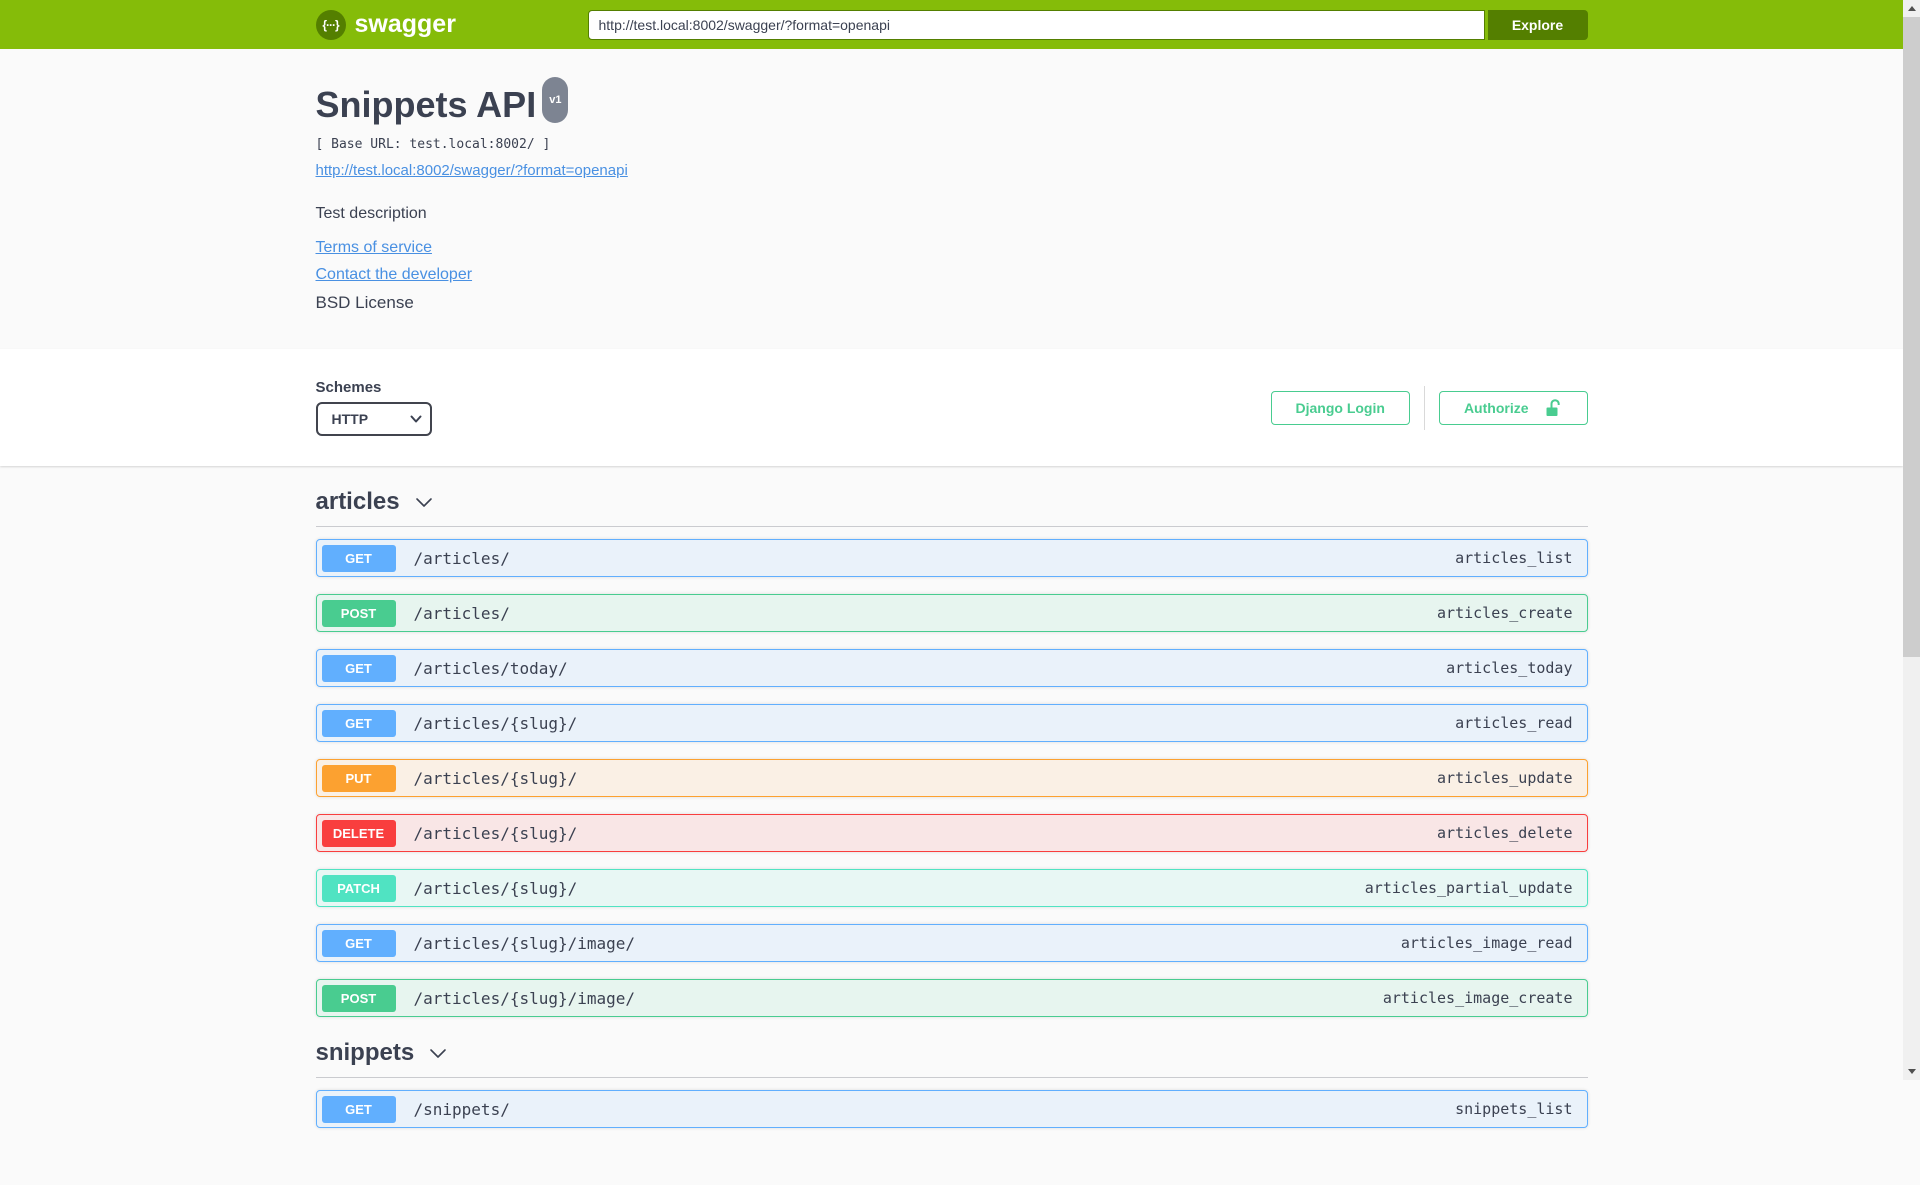 This screenshot has height=1185, width=1920. Describe the element at coordinates (1429, 407) in the screenshot. I see `auth-wrapper: Django Login Authorize` at that location.